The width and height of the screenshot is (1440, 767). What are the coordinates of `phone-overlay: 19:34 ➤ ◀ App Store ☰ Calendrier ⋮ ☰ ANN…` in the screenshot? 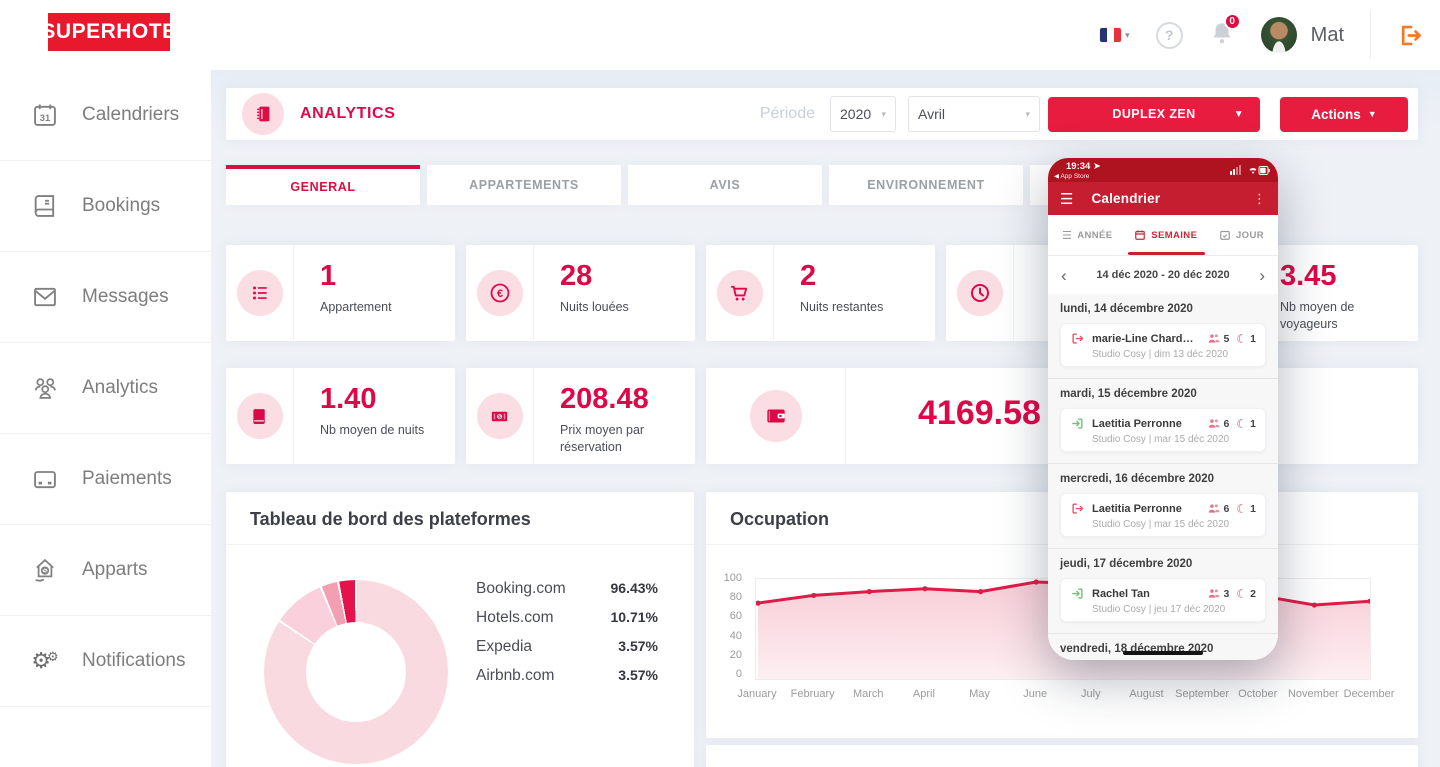 It's located at (1163, 409).